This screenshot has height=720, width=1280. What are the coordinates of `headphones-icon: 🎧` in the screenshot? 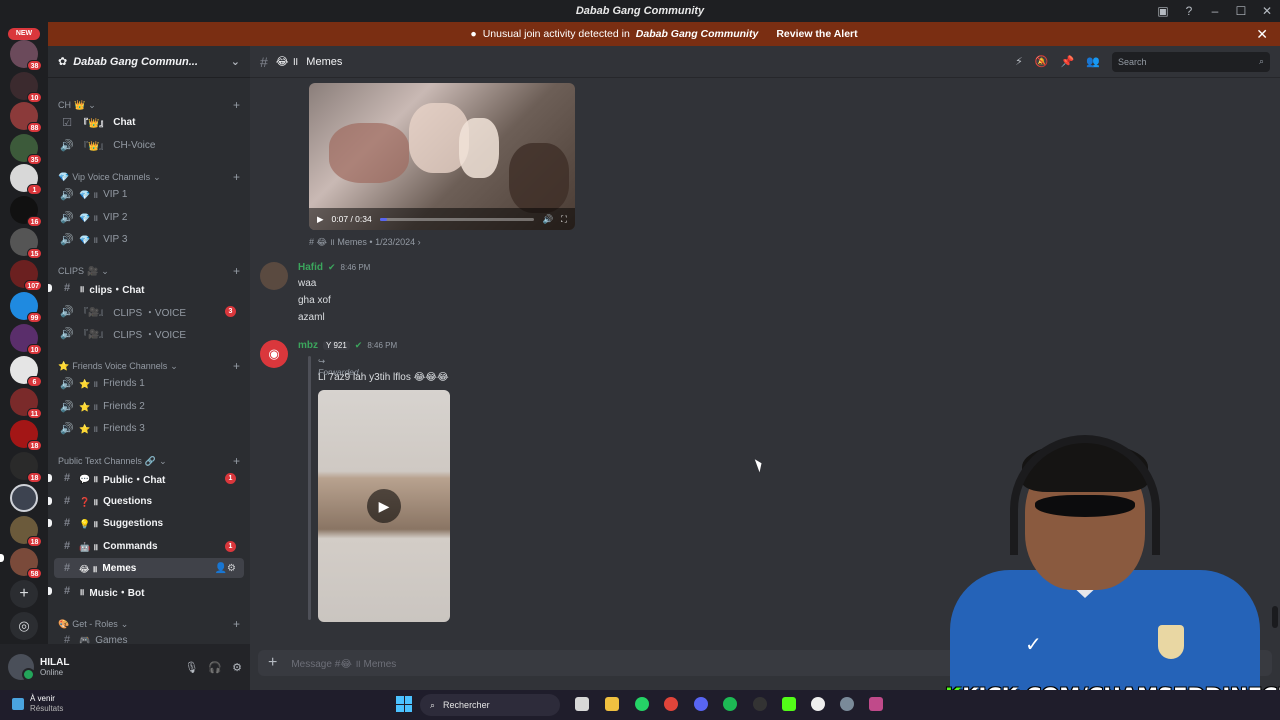 It's located at (215, 667).